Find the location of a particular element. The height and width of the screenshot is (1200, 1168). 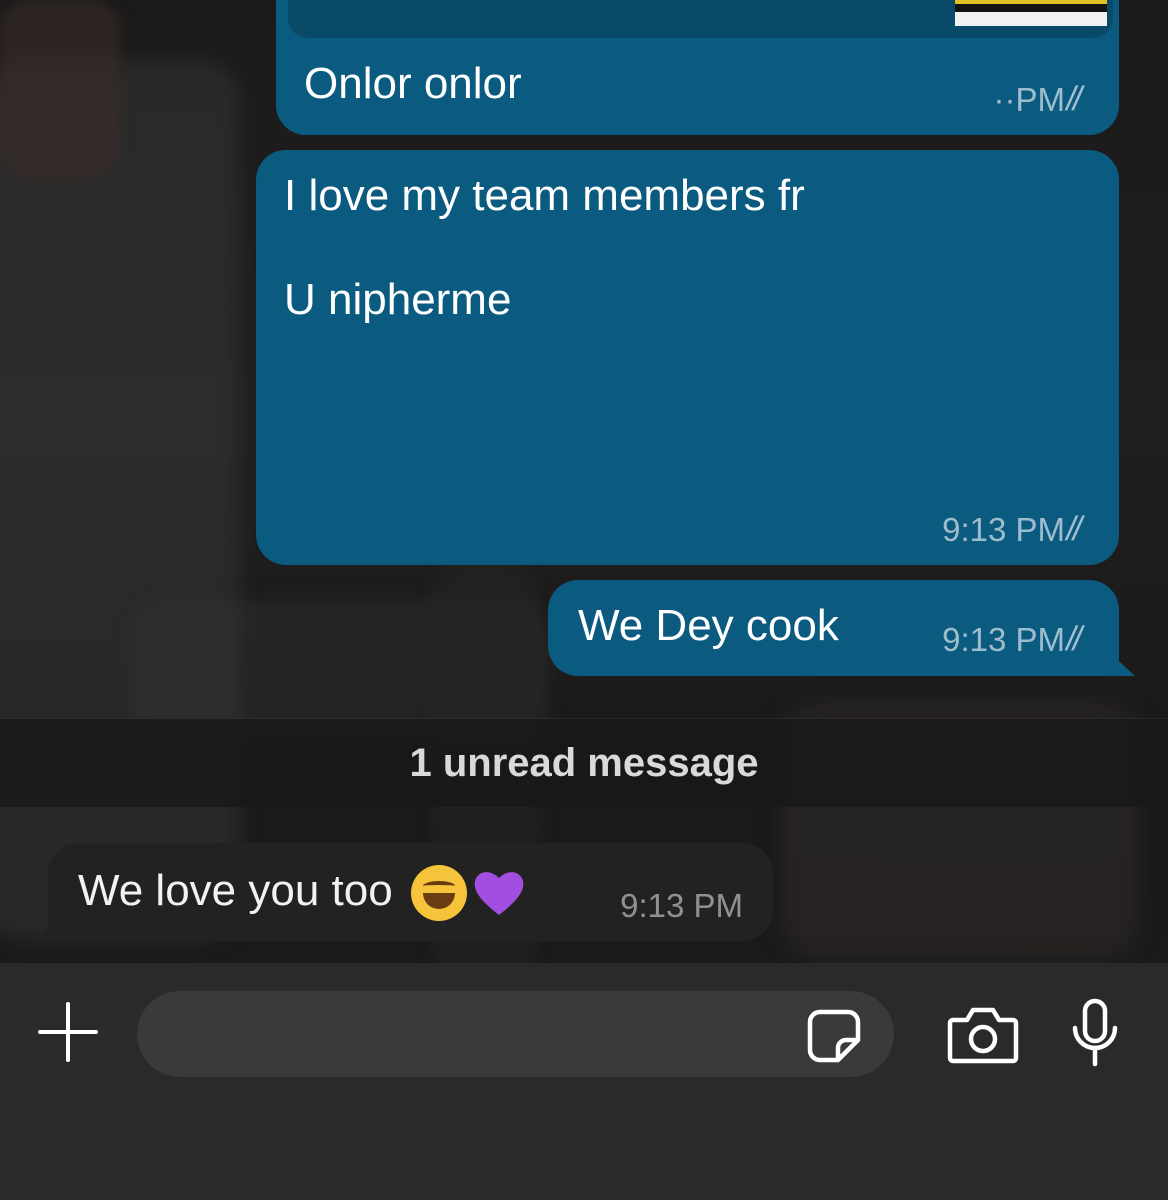

microphone-icon is located at coordinates (1095, 1033).